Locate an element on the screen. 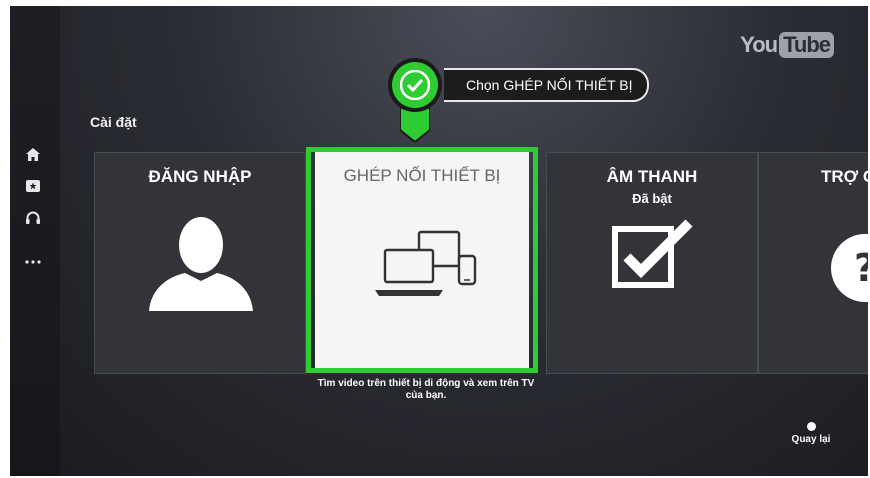 The height and width of the screenshot is (478, 870). callout-badge is located at coordinates (415, 85).